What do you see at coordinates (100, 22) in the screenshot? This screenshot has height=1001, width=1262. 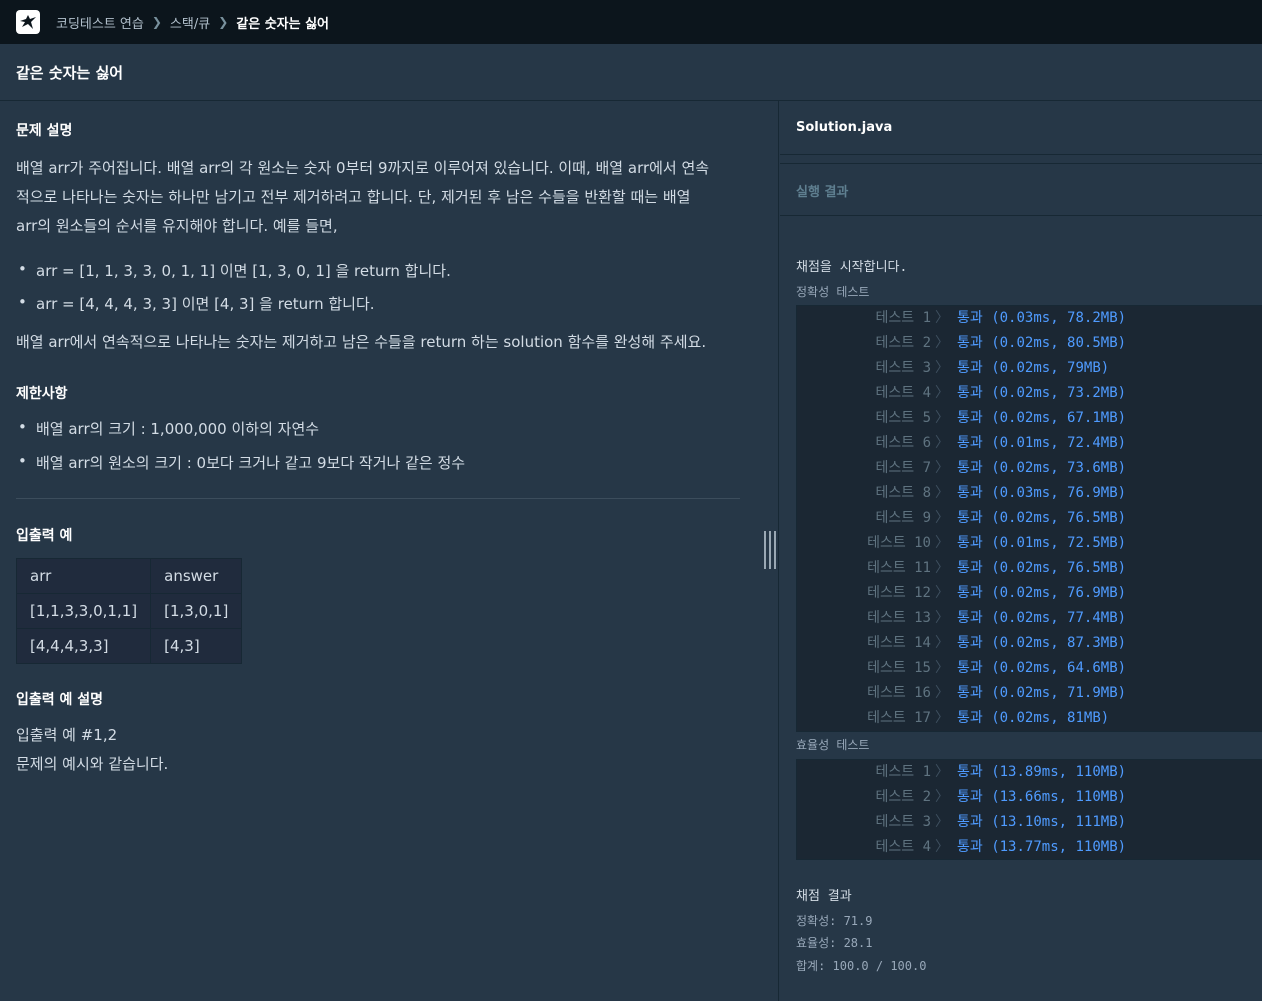 I see `breadcrumb-coding-test: 코딩테스트 연습` at bounding box center [100, 22].